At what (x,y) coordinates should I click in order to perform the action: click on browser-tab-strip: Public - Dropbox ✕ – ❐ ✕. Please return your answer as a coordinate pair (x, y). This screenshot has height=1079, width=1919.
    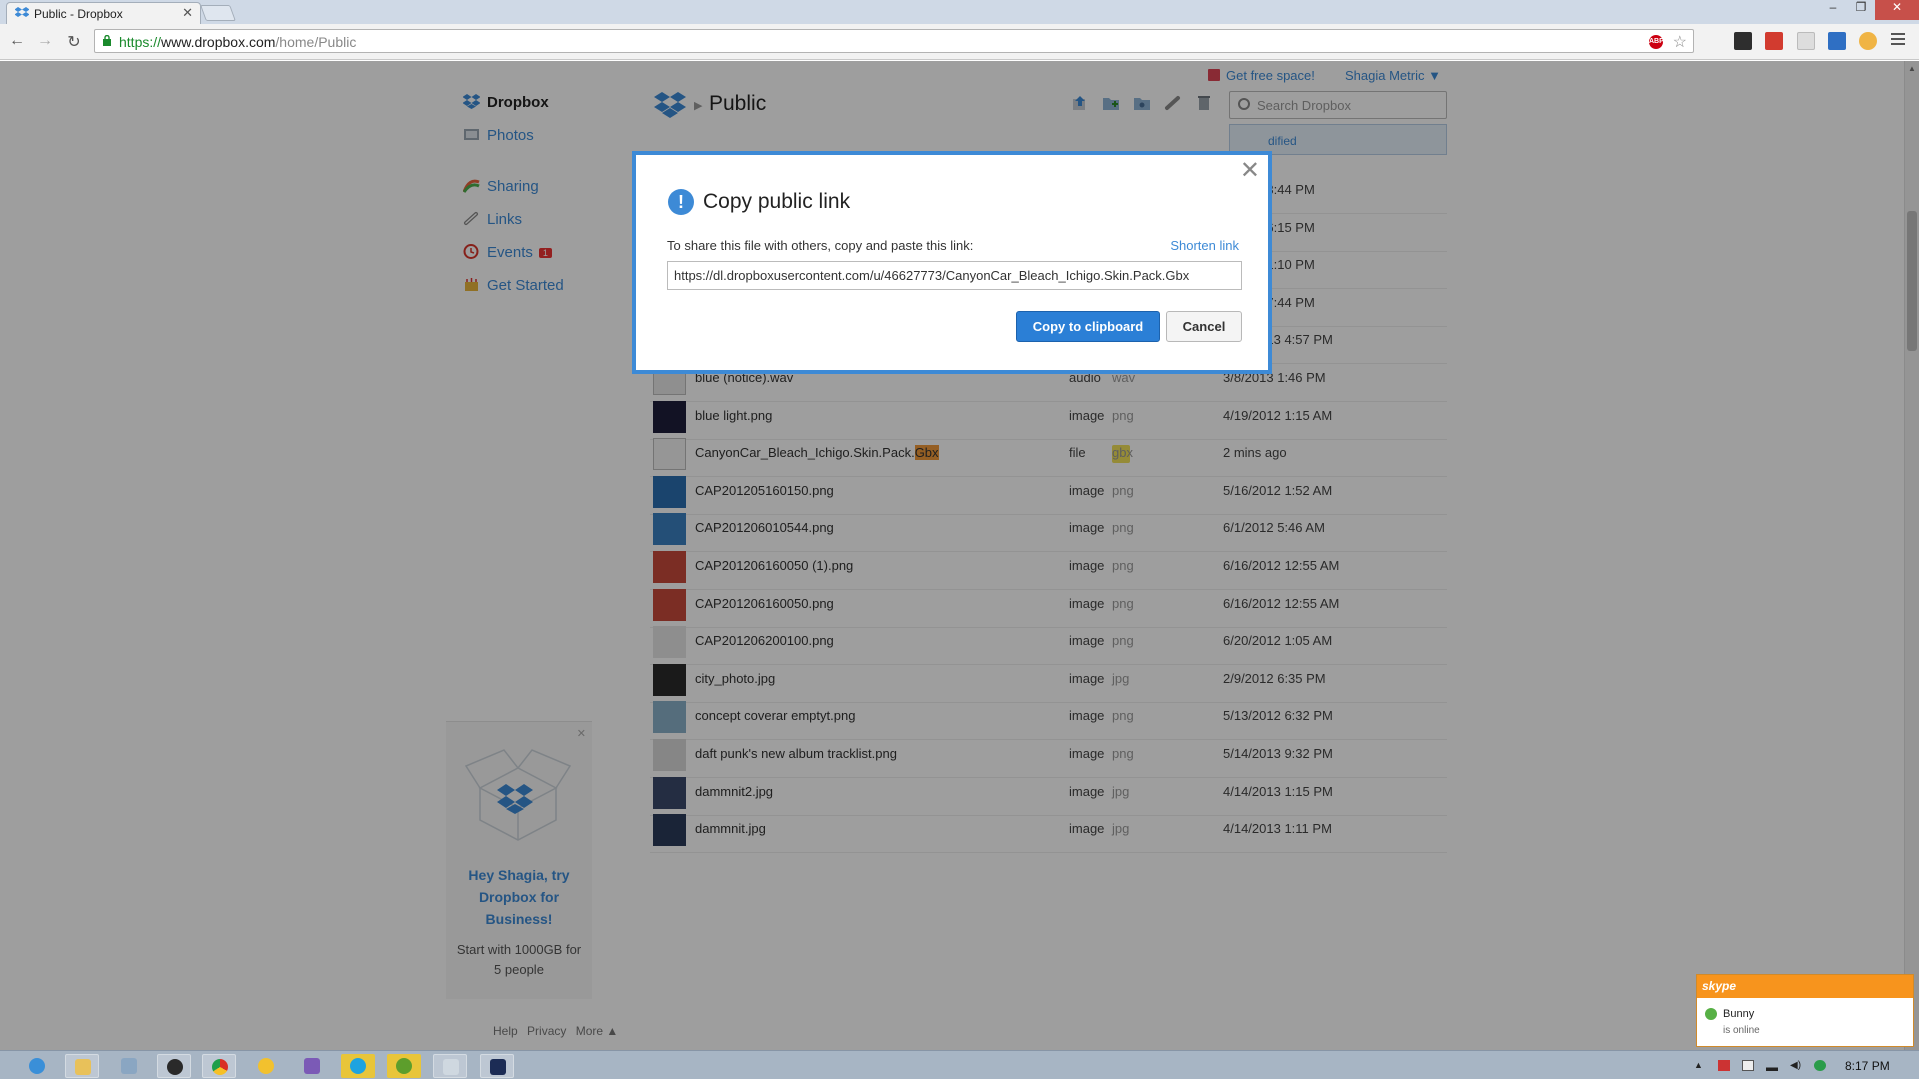
    Looking at the image, I should click on (959, 12).